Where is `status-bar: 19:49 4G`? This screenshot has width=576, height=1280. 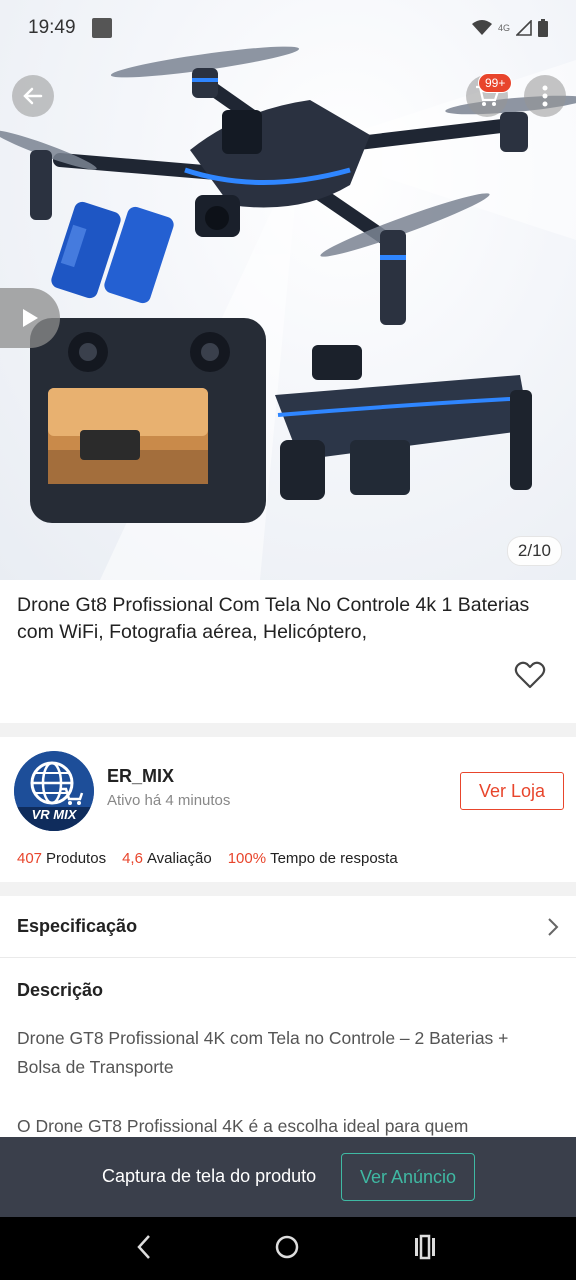 status-bar: 19:49 4G is located at coordinates (288, 28).